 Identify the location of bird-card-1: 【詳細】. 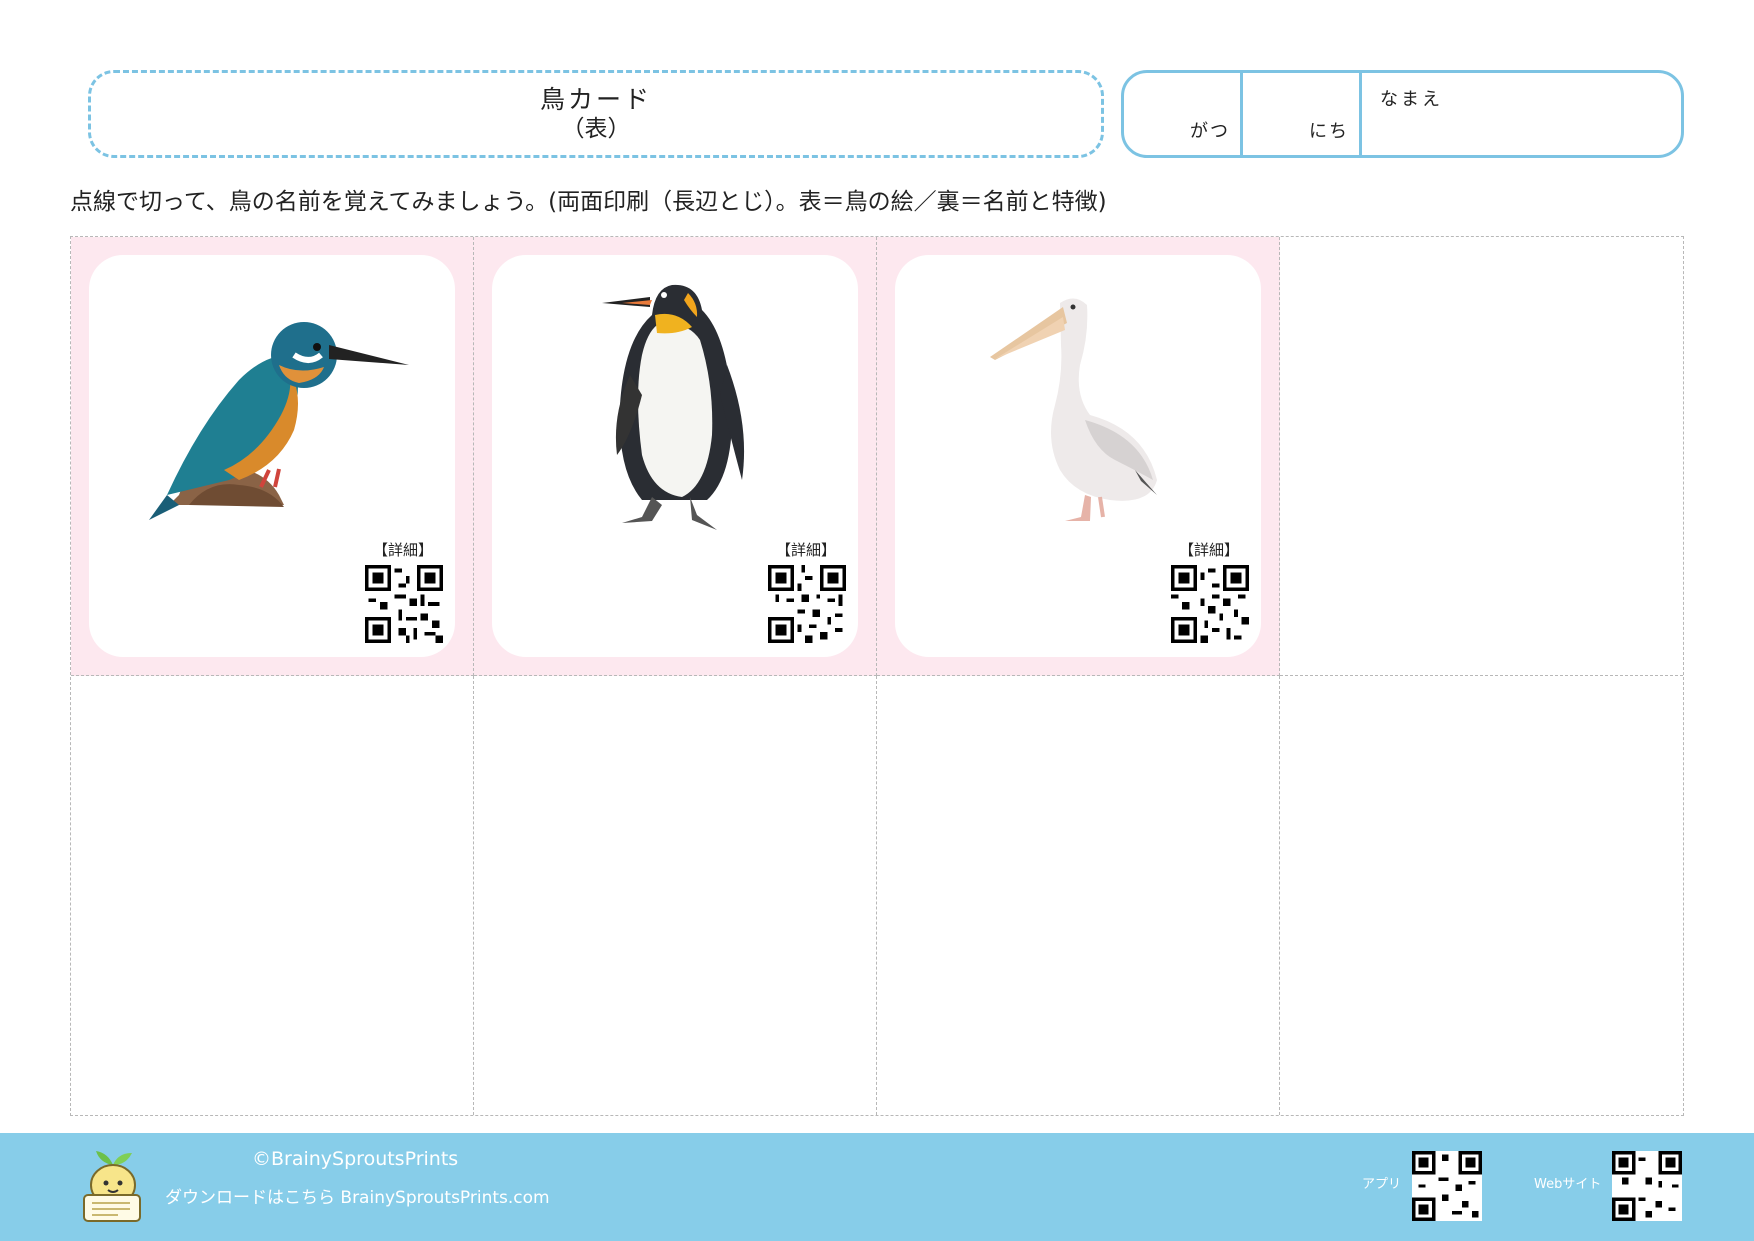
(272, 456).